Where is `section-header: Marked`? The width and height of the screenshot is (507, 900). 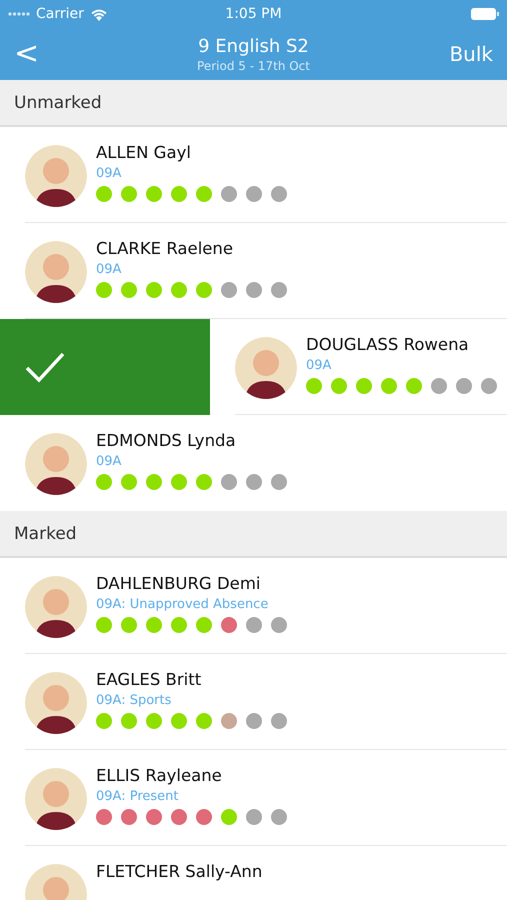
section-header: Marked is located at coordinates (253, 534).